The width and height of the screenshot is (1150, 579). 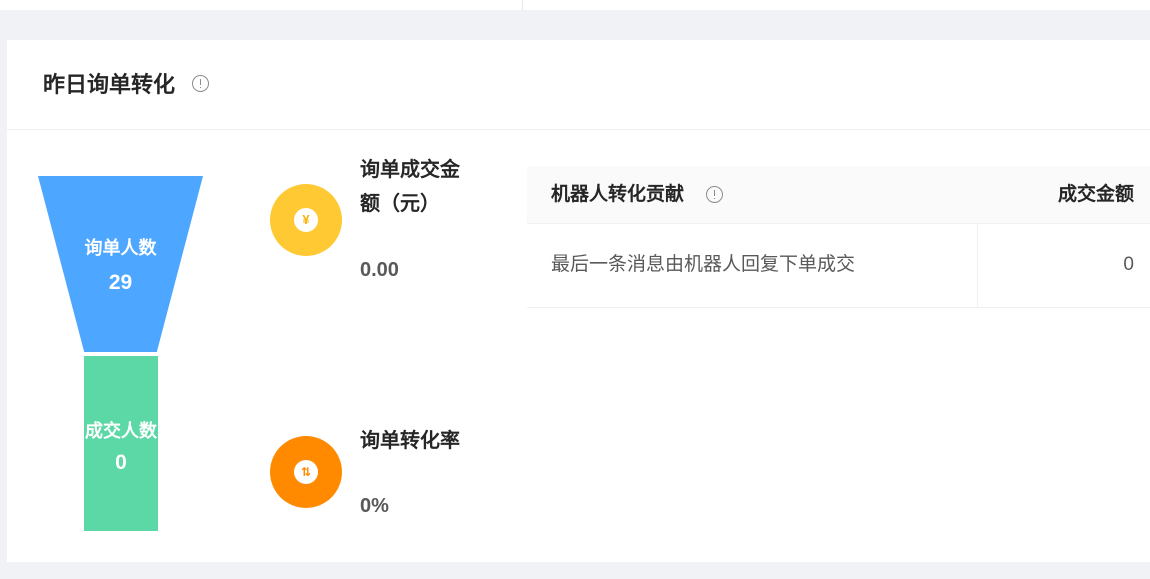 I want to click on funnel-deal-value: 0, so click(x=121, y=462).